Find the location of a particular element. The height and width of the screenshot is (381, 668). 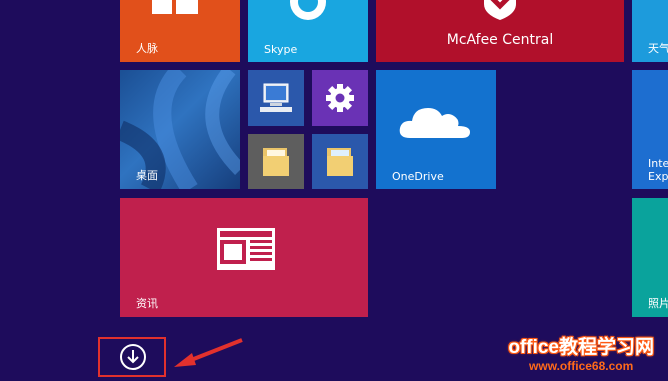

cloud-icon is located at coordinates (434, 123).